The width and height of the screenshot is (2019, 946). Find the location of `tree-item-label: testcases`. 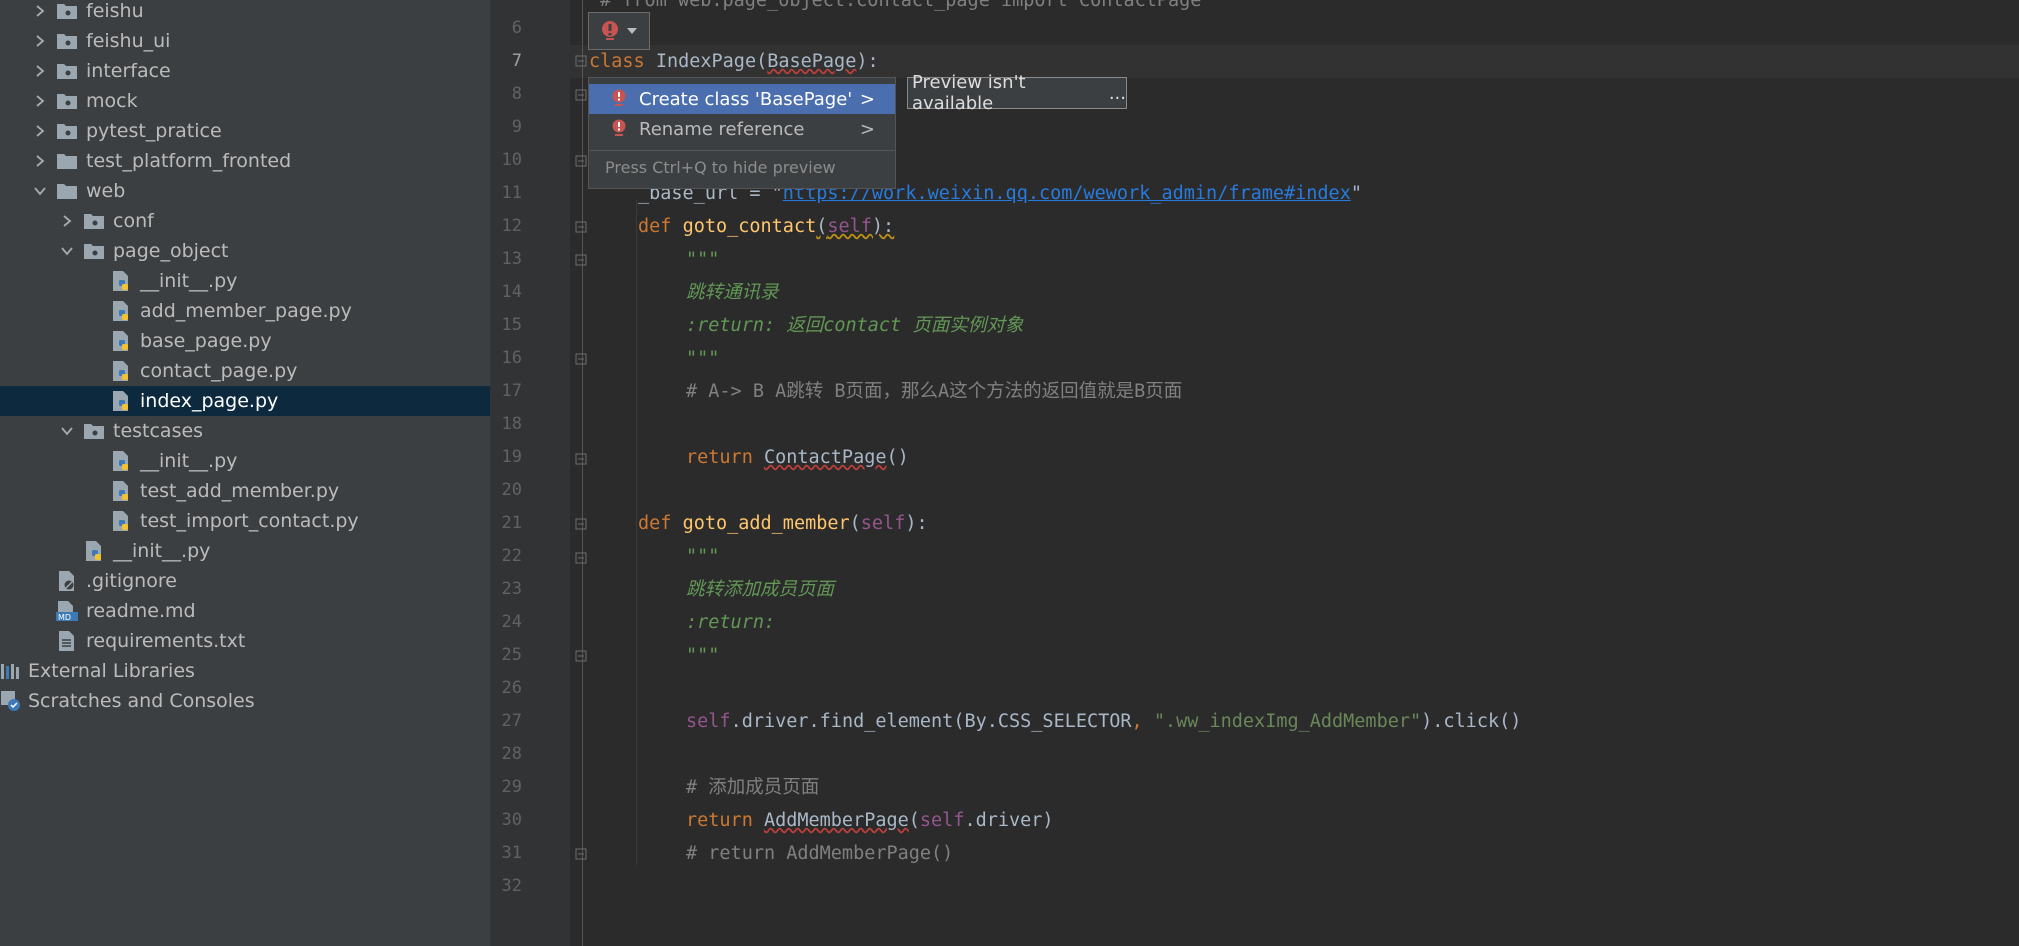

tree-item-label: testcases is located at coordinates (158, 431).